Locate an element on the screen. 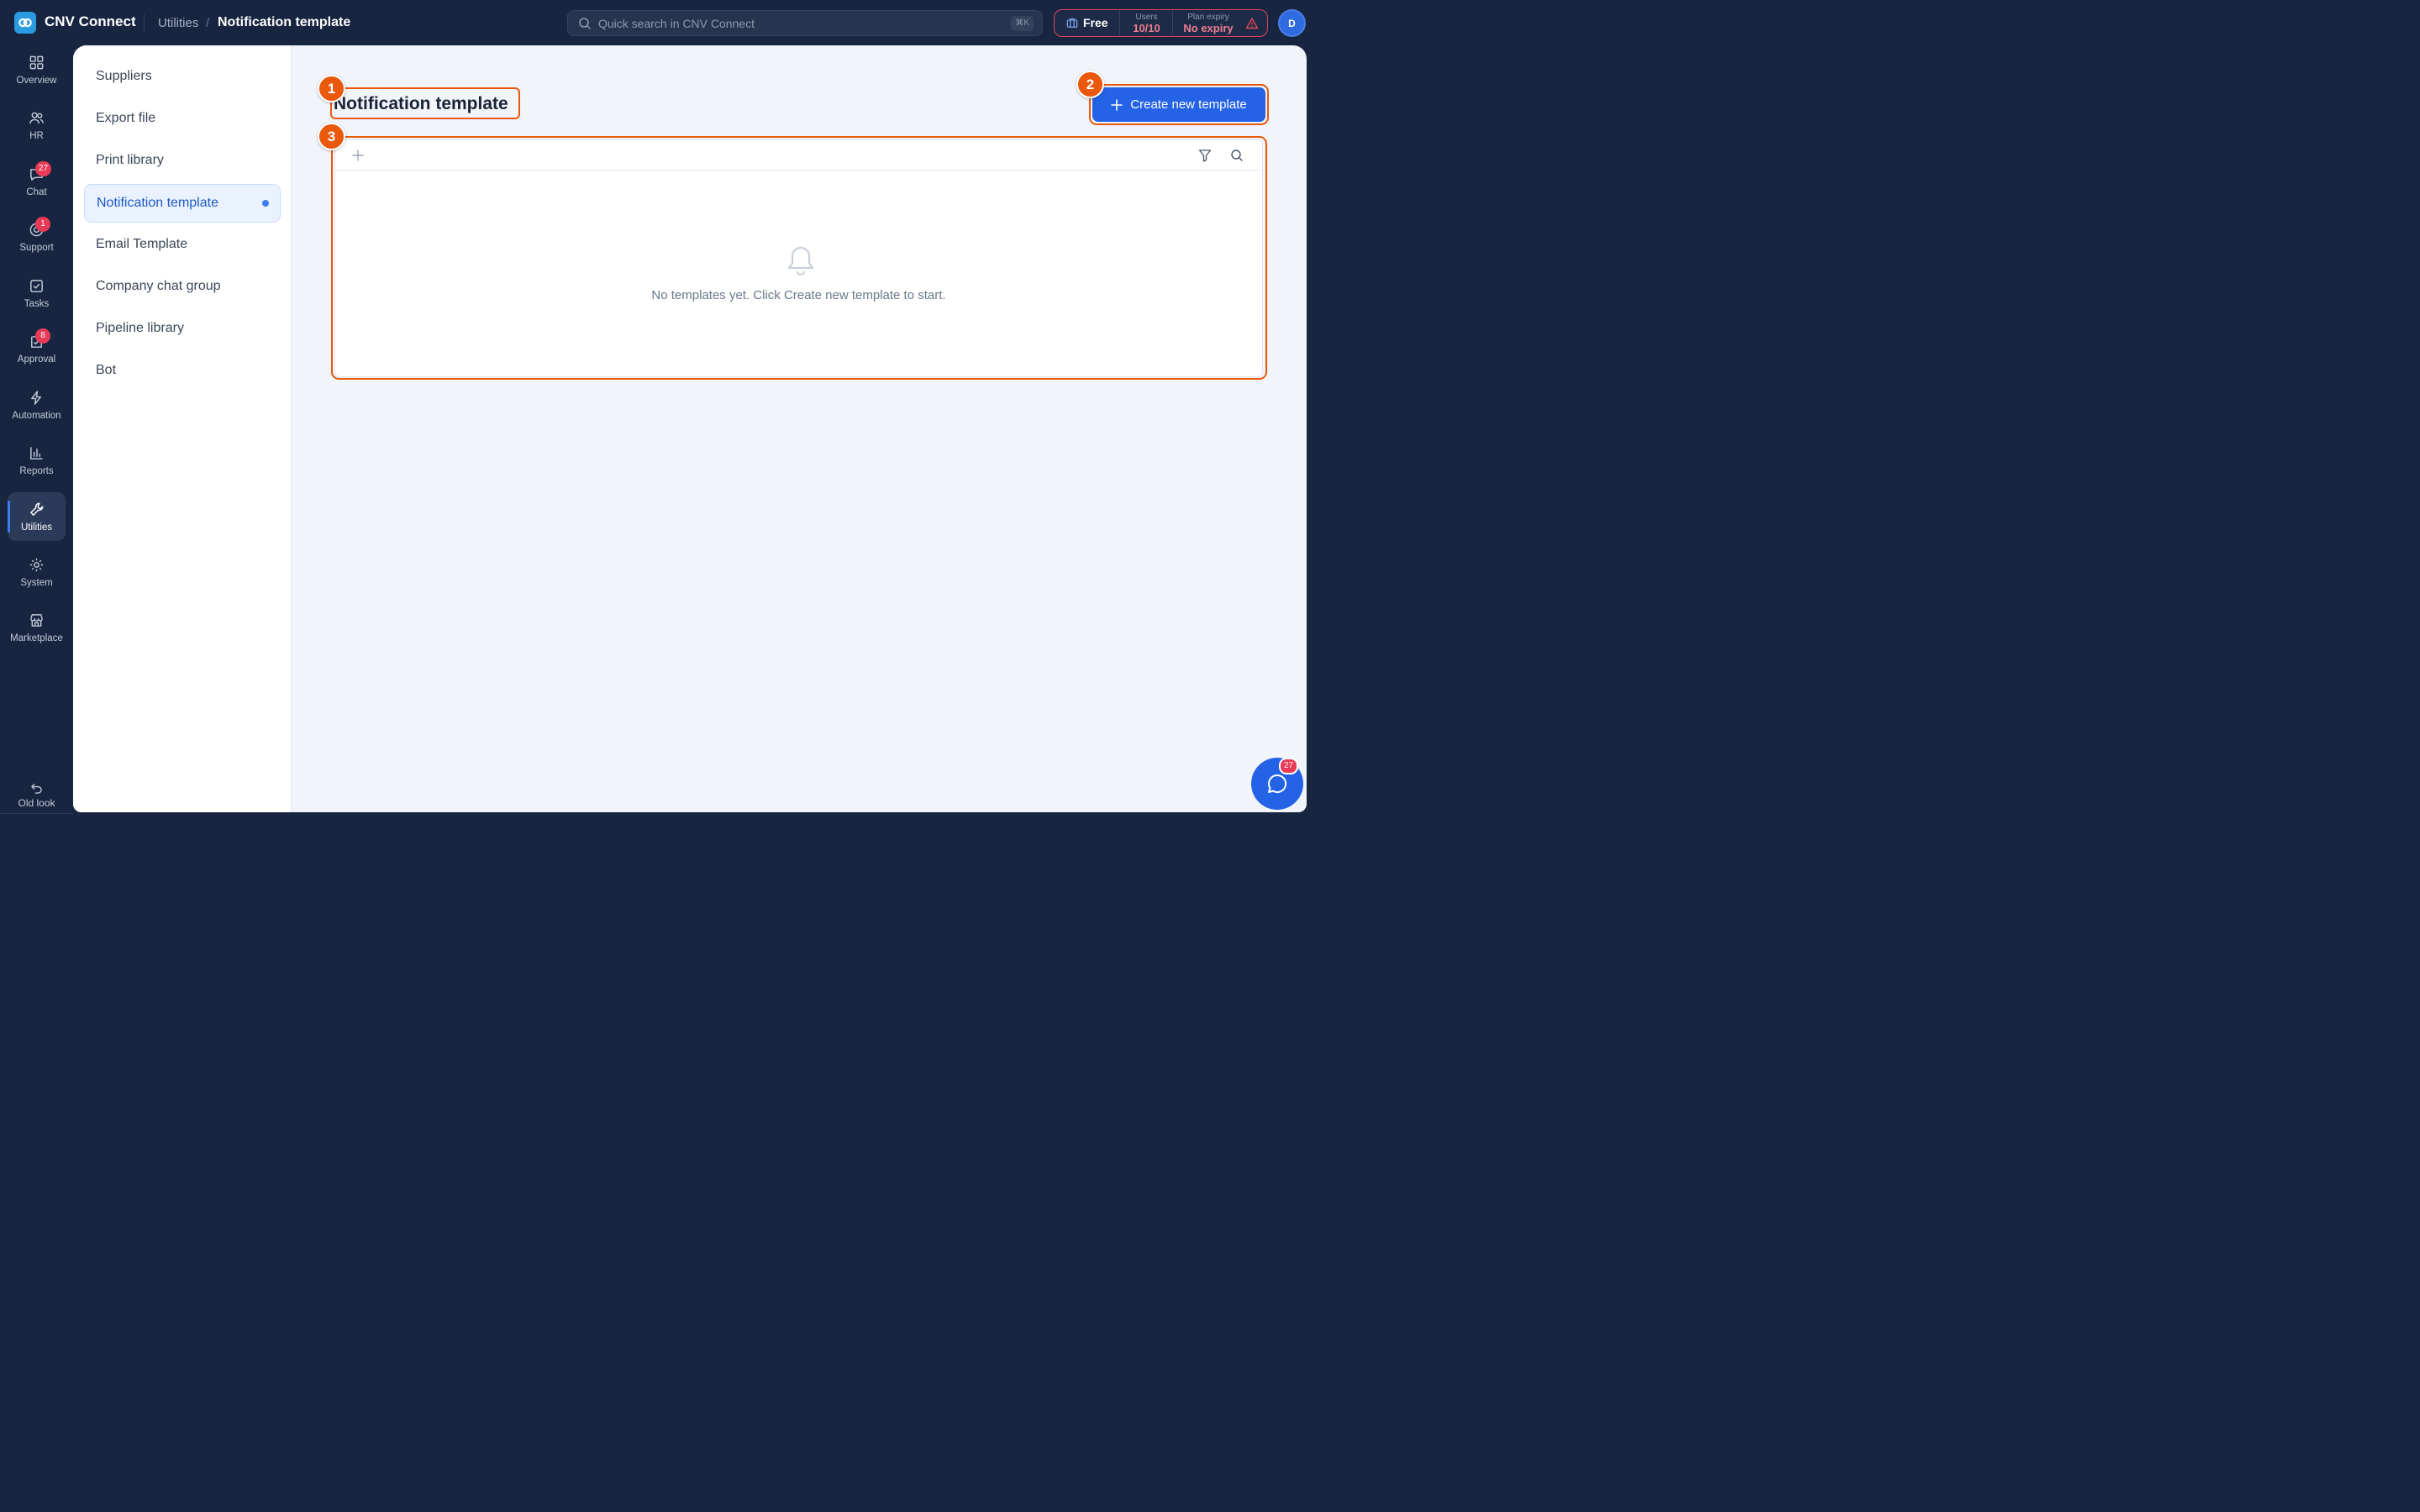 This screenshot has width=2420, height=1512. search-icon is located at coordinates (585, 23).